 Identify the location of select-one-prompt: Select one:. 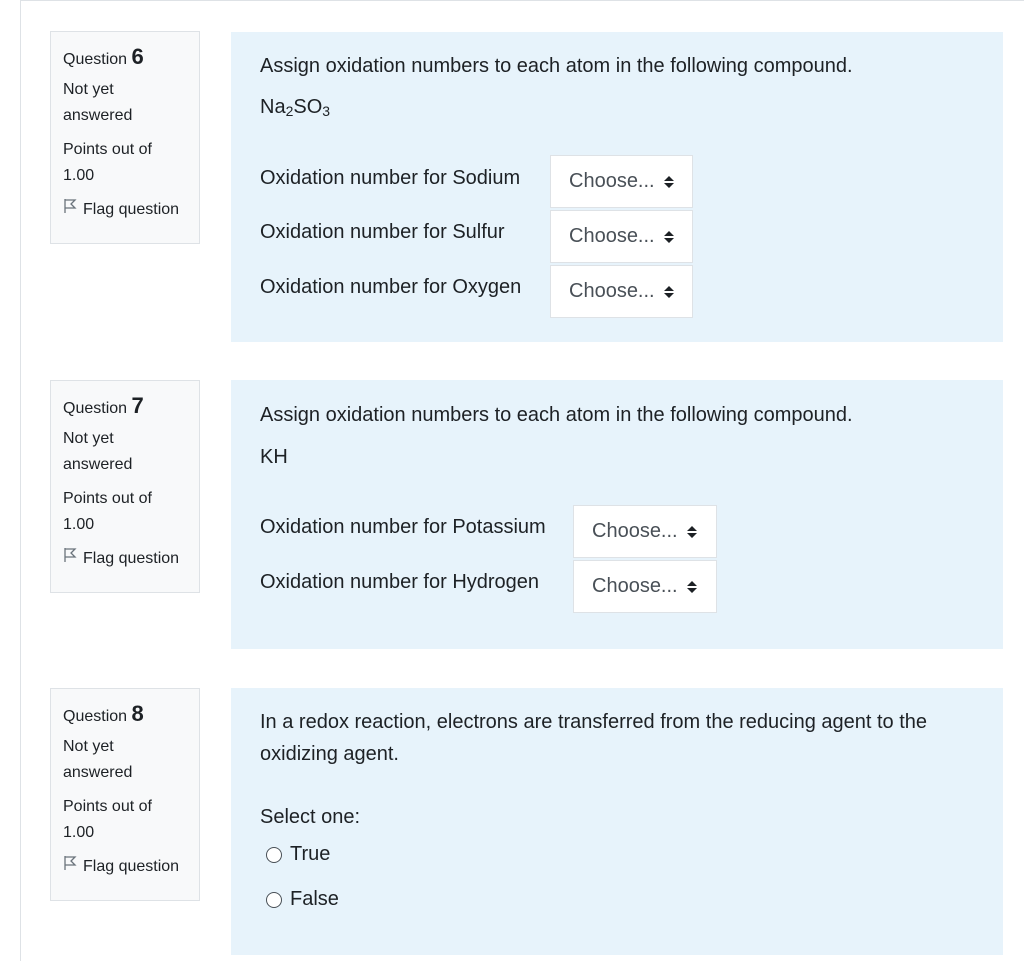
(310, 817).